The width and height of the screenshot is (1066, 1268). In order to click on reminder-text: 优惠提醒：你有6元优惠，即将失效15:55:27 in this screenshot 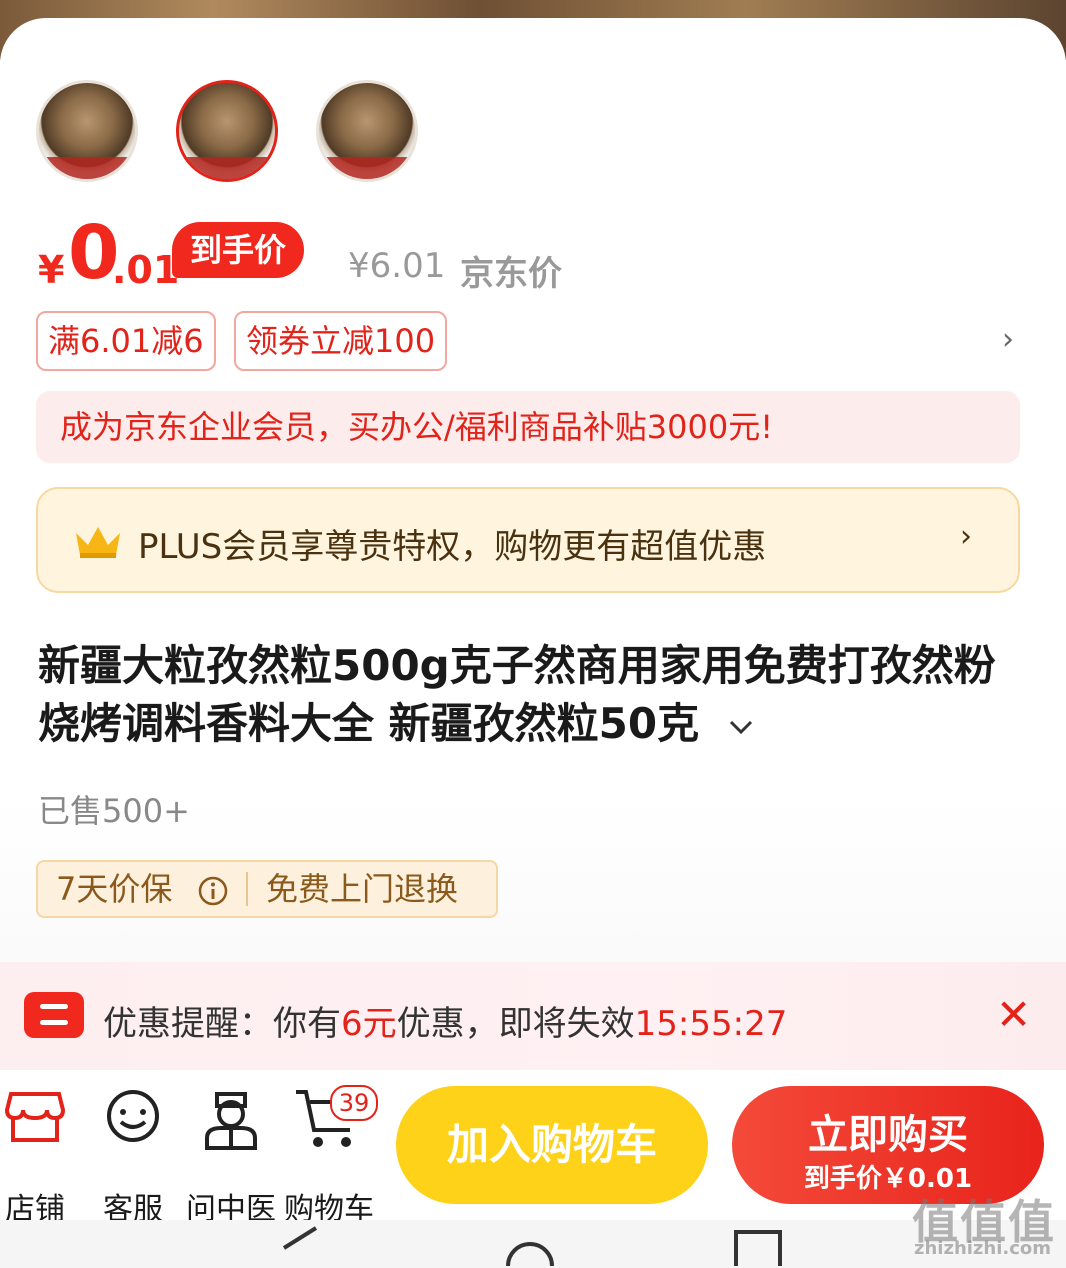, I will do `click(445, 1020)`.